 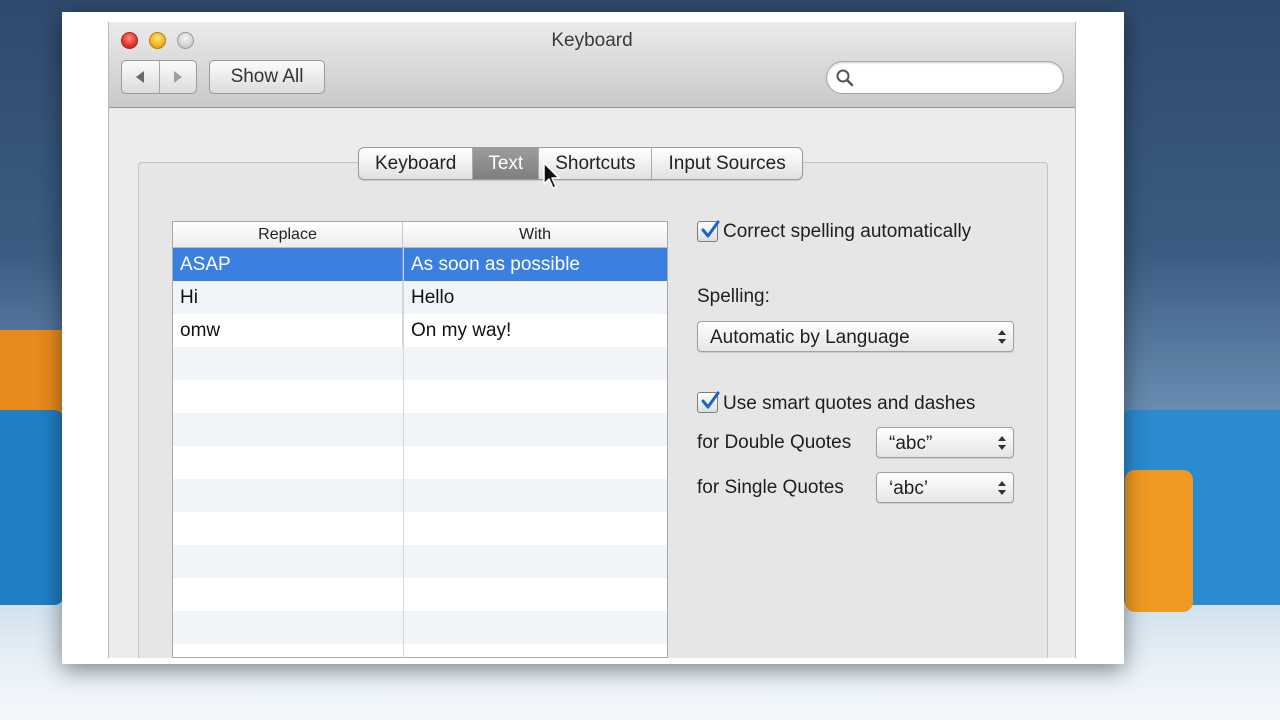 I want to click on smart-quotes-checkbox, so click(x=708, y=402).